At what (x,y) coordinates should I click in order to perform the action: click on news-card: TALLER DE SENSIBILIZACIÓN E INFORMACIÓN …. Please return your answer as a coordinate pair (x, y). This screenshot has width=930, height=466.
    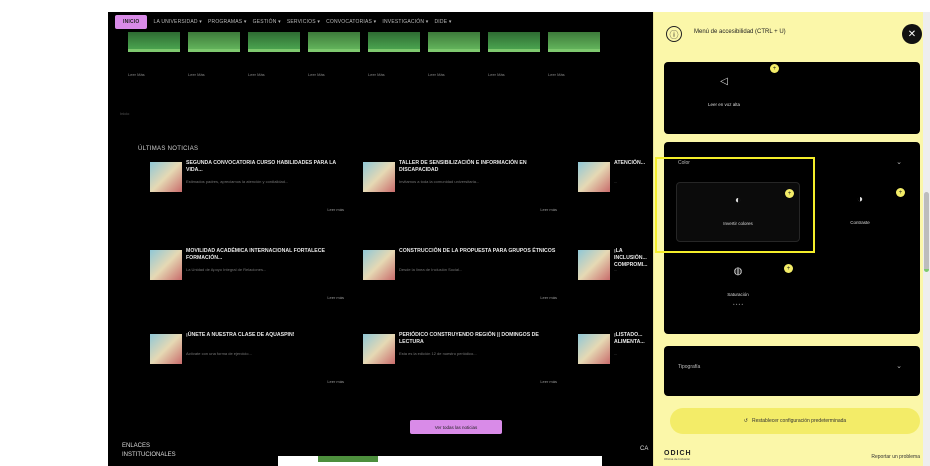
    Looking at the image, I should click on (463, 200).